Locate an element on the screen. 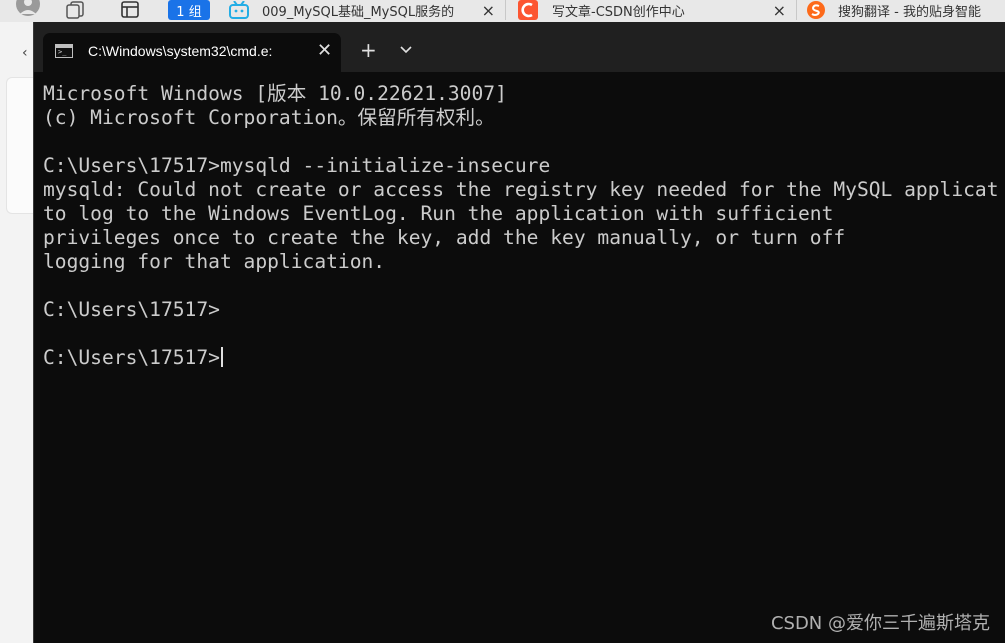 The height and width of the screenshot is (643, 1005). back-arrow-icon: ‹ is located at coordinates (25, 53).